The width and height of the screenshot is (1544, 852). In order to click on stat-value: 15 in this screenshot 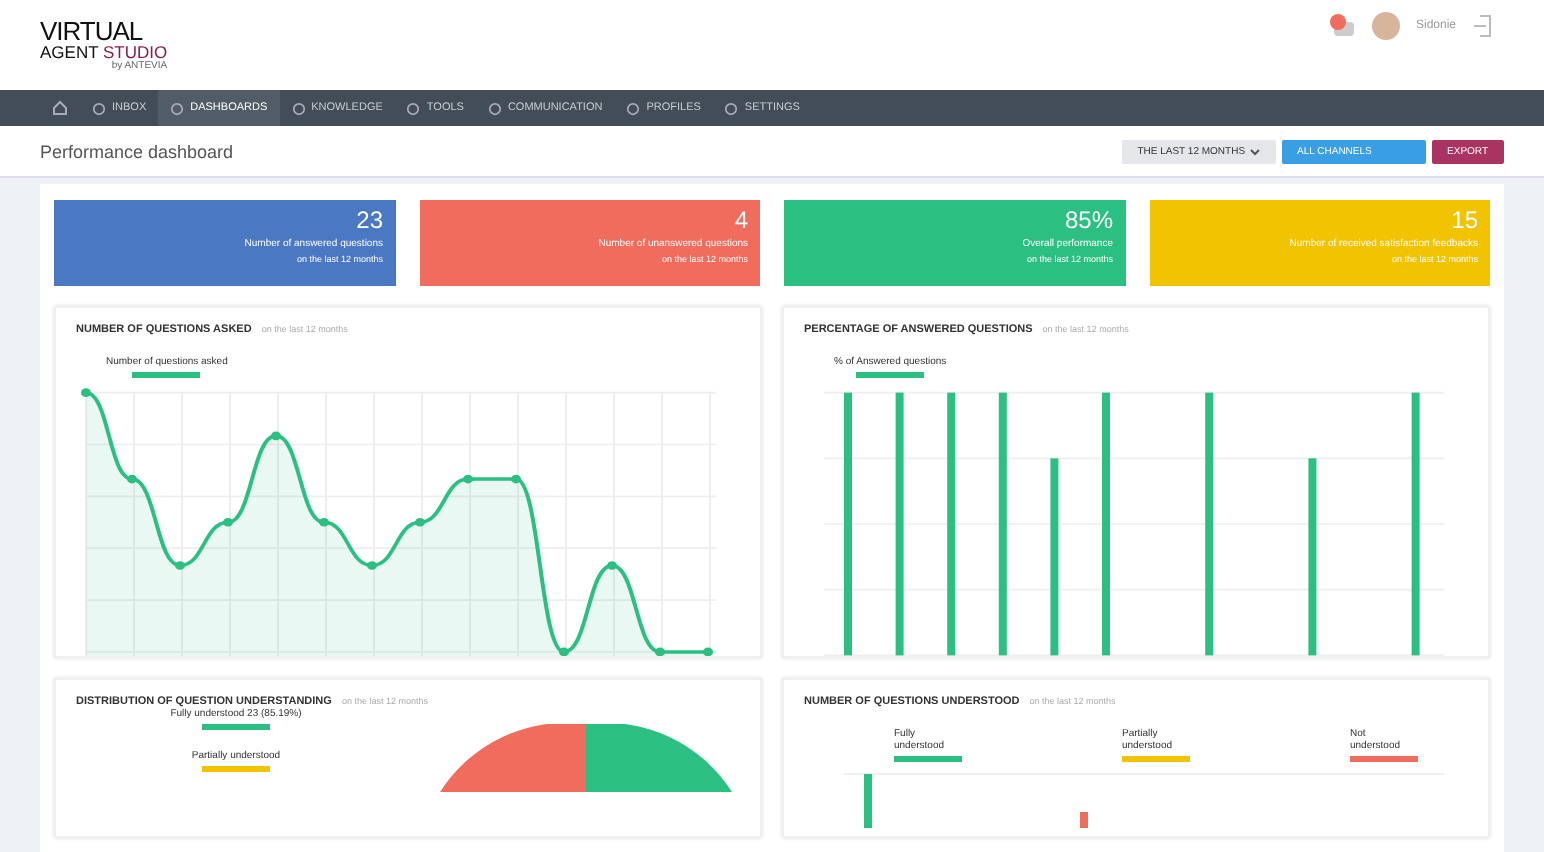, I will do `click(1464, 220)`.